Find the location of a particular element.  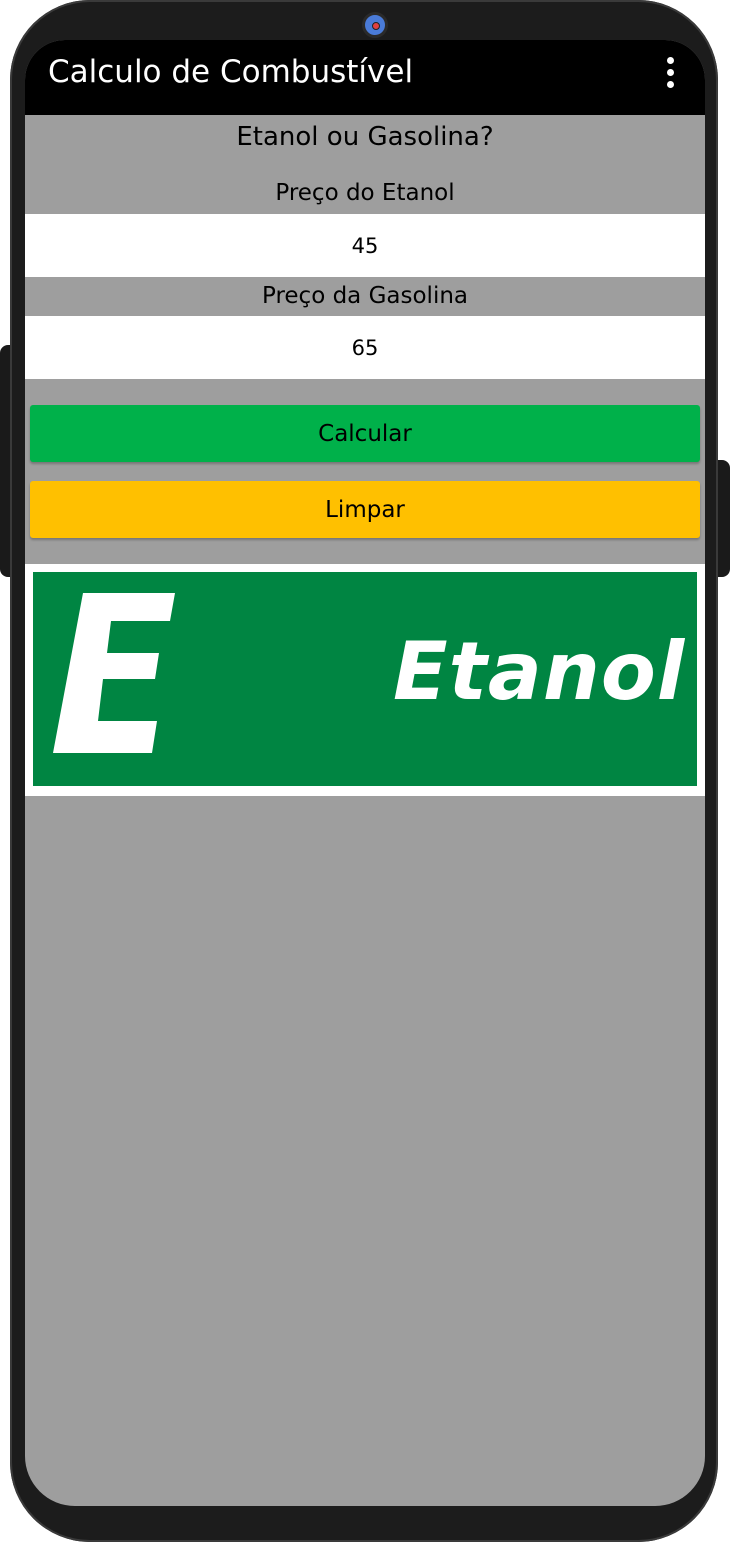

calculate-button: Calcular is located at coordinates (365, 433).